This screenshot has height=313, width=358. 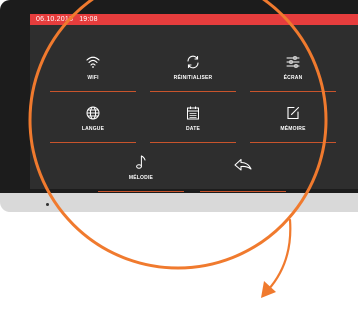 I want to click on menu-memory-button: MÉMOIRE, so click(x=293, y=123).